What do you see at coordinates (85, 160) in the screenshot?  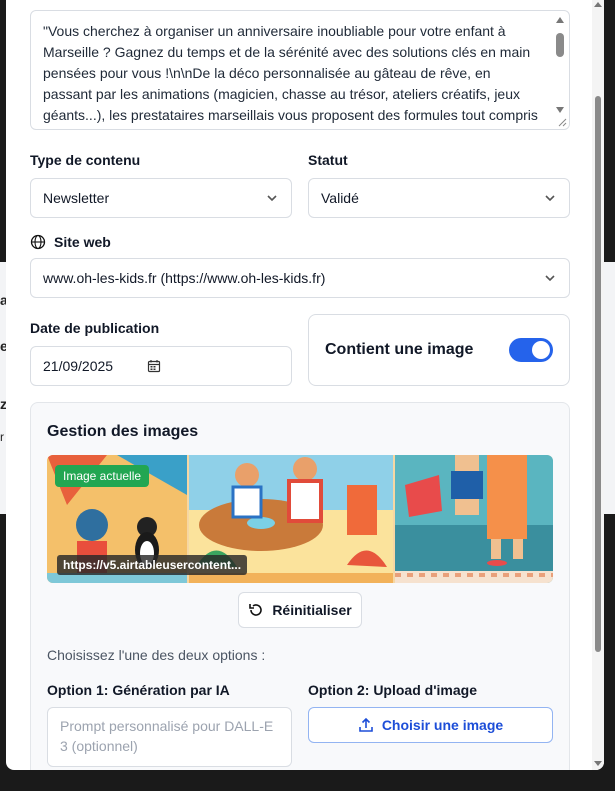 I see `type-contenu-label: Type de contenu` at bounding box center [85, 160].